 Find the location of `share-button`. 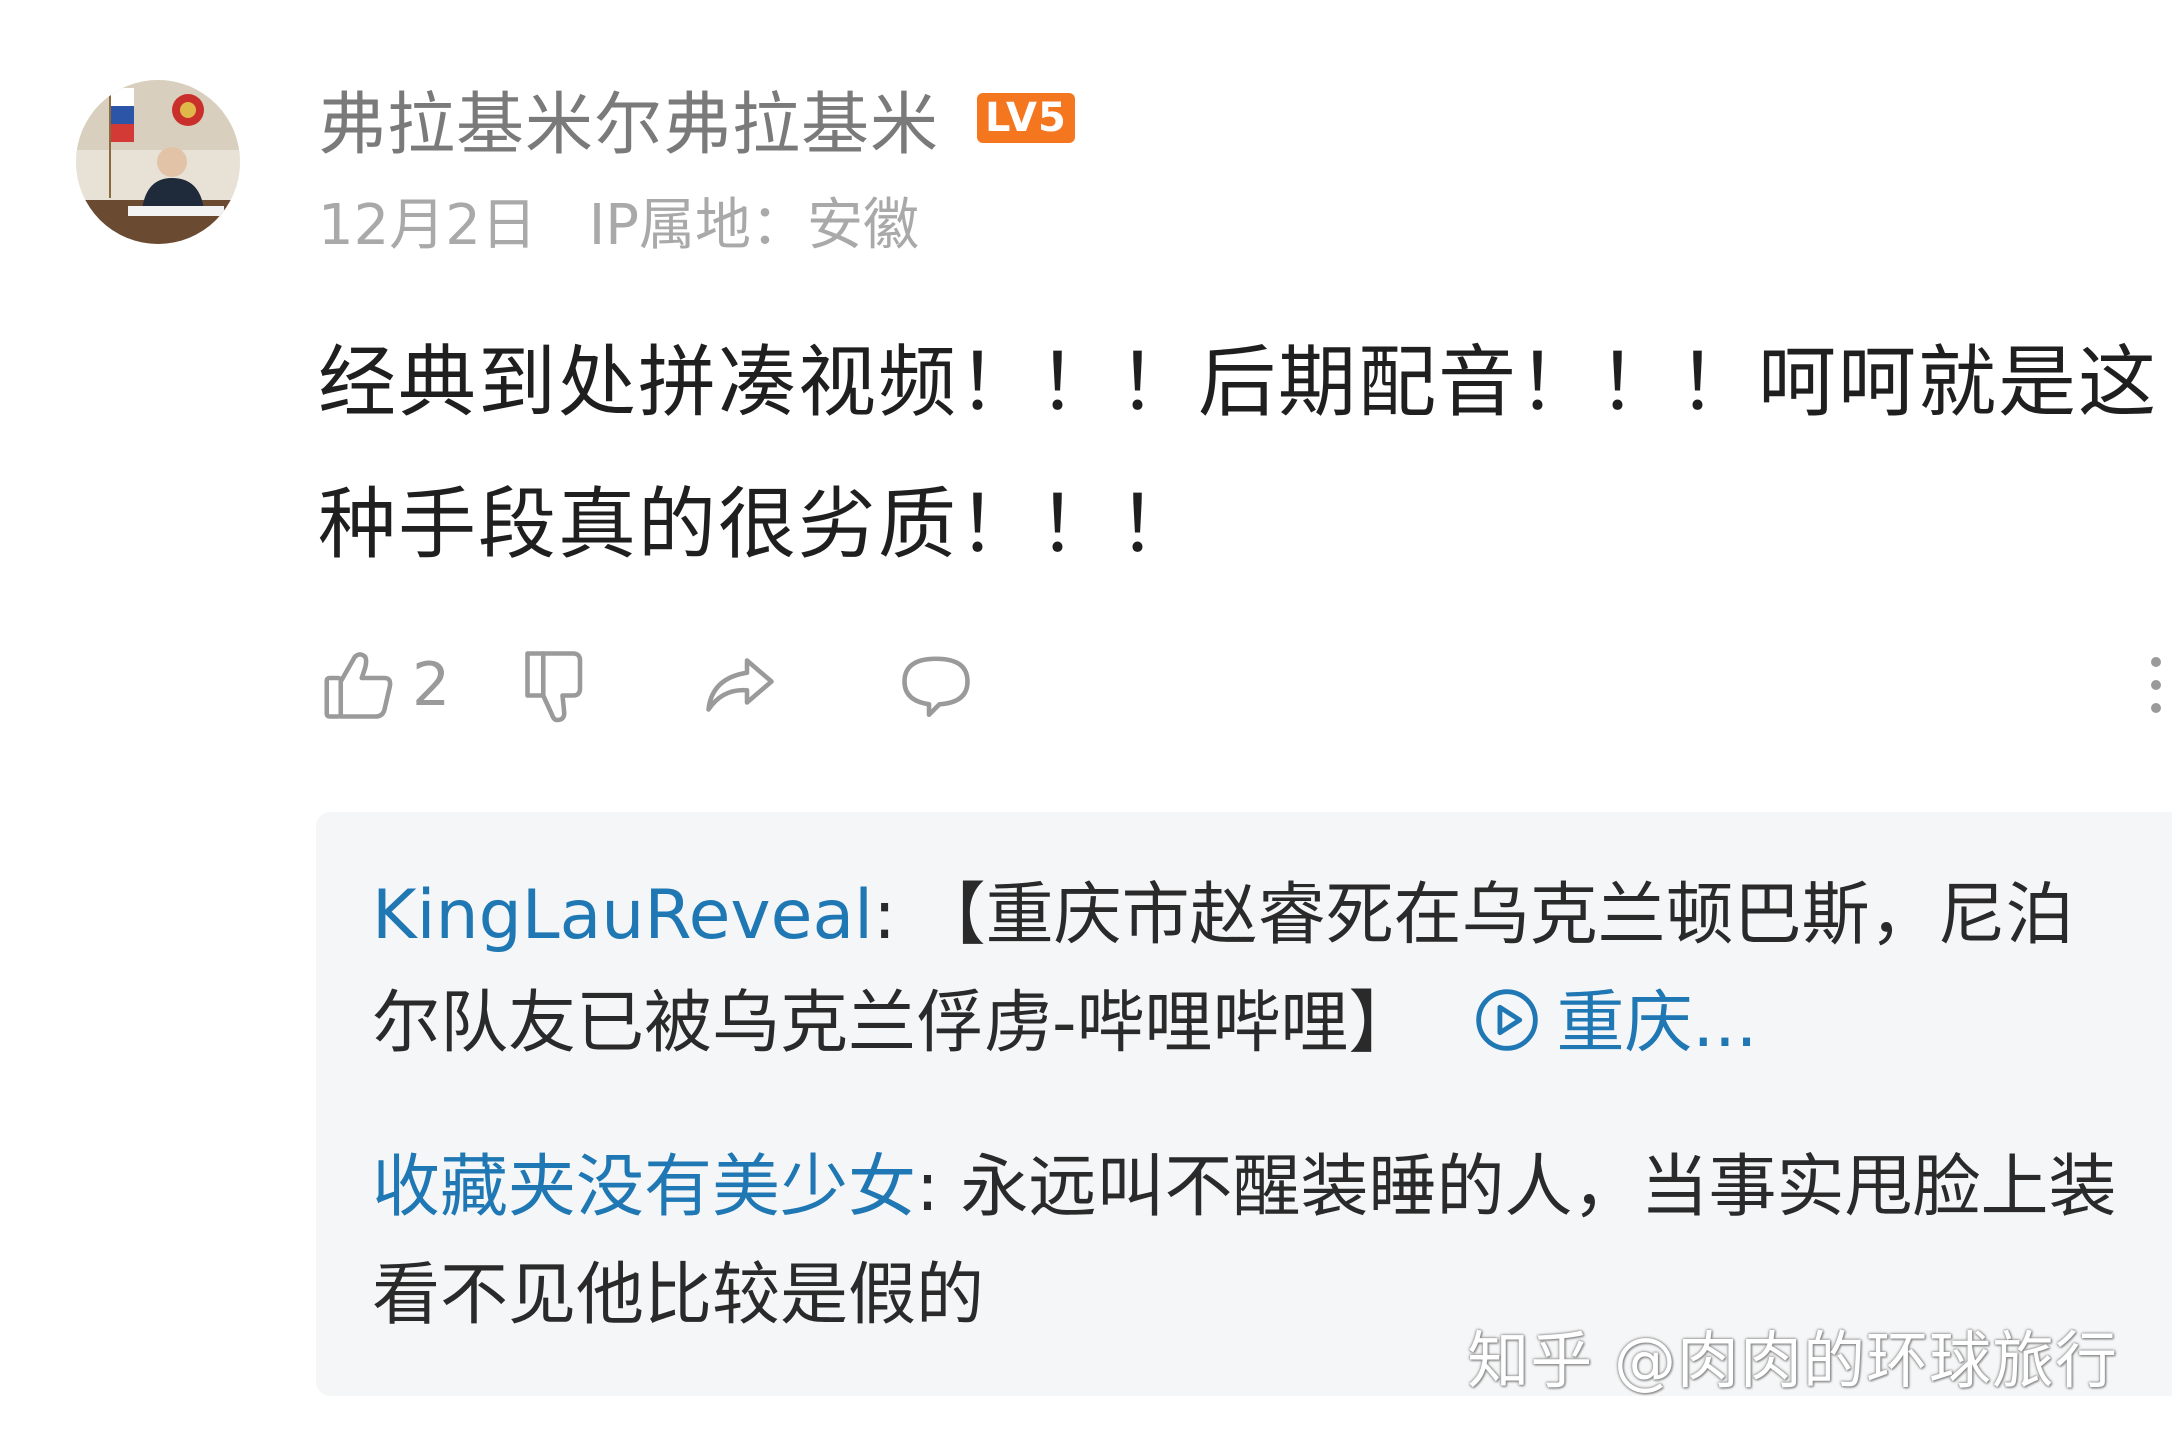

share-button is located at coordinates (740, 685).